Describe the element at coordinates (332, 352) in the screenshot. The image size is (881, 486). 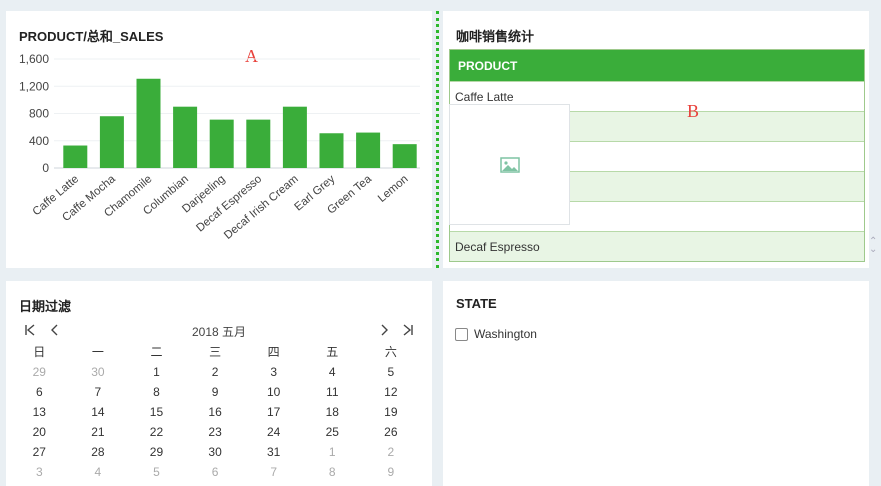
I see `weekday-label: 五` at that location.